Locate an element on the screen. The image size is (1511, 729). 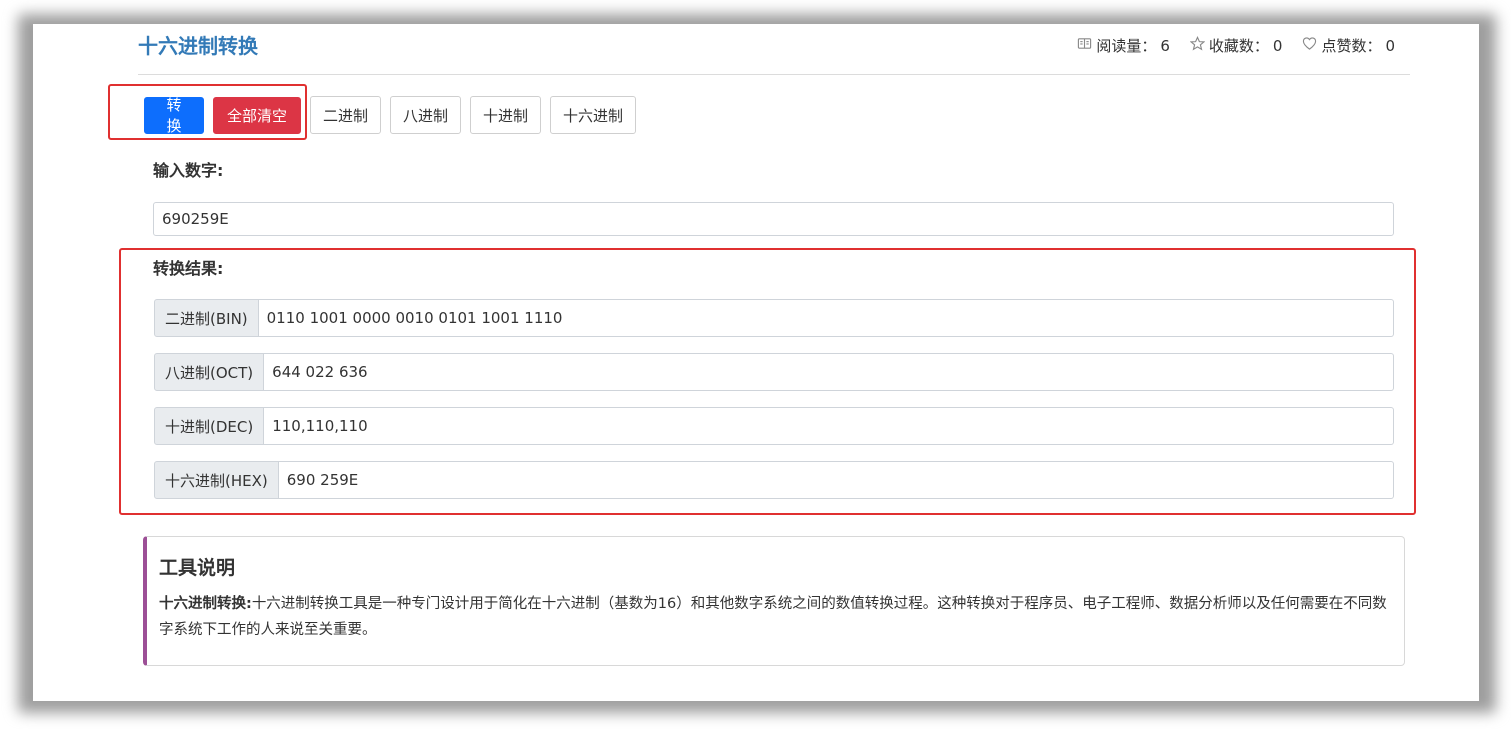
book-icon is located at coordinates (1084, 46).